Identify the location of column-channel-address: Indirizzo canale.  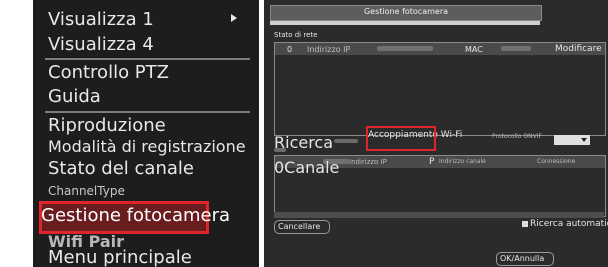
(462, 161).